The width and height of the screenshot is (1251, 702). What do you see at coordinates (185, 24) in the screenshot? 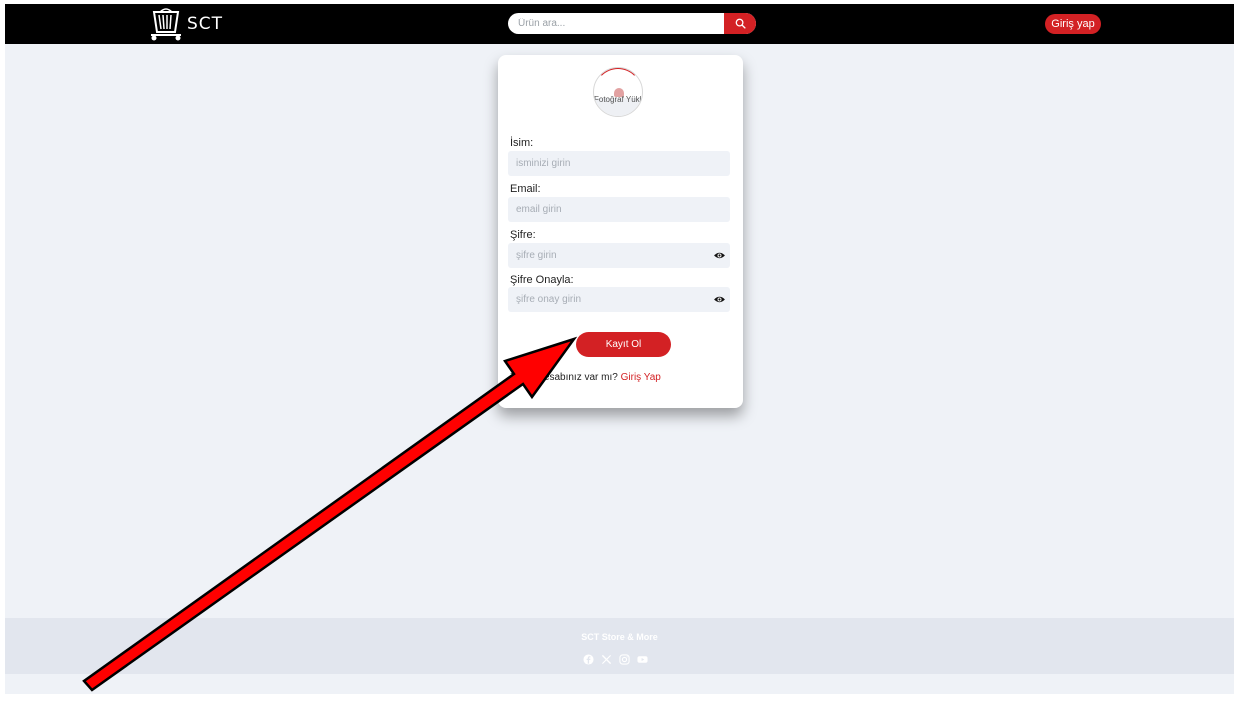
I see `site-logo: SCT` at bounding box center [185, 24].